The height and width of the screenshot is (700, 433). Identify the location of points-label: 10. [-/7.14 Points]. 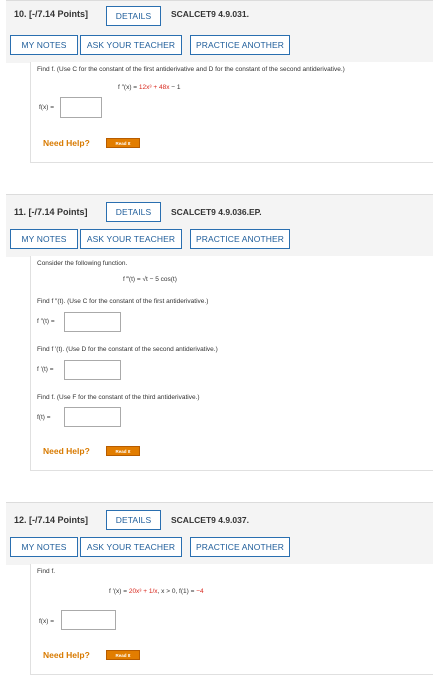
(51, 14).